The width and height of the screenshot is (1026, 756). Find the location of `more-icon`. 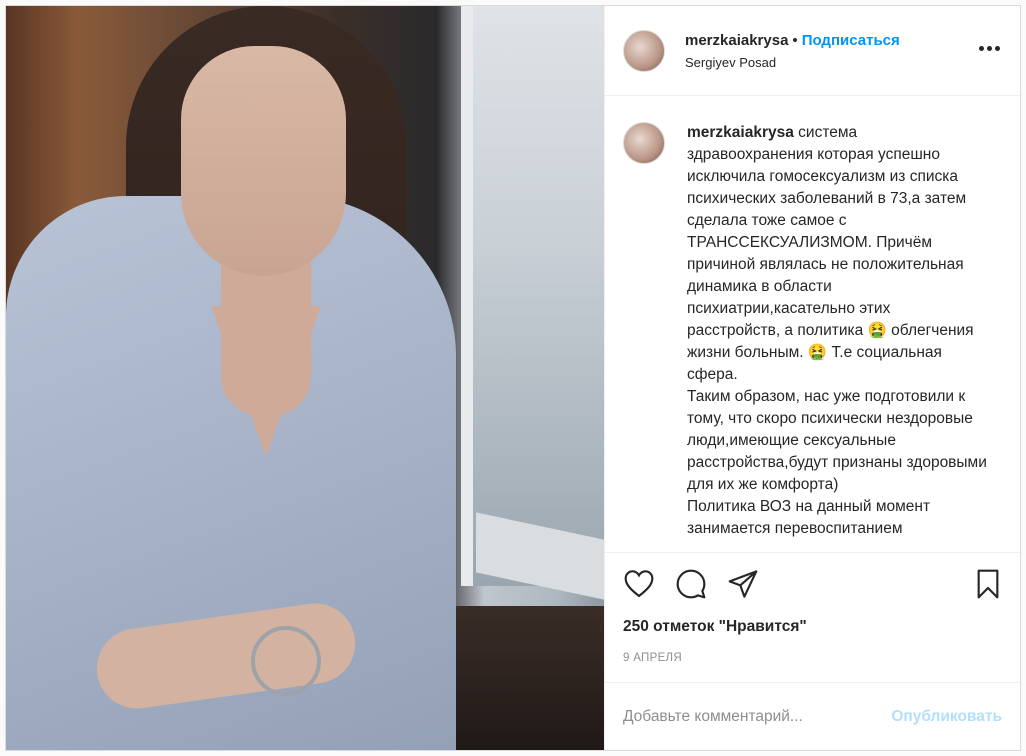

more-icon is located at coordinates (989, 48).